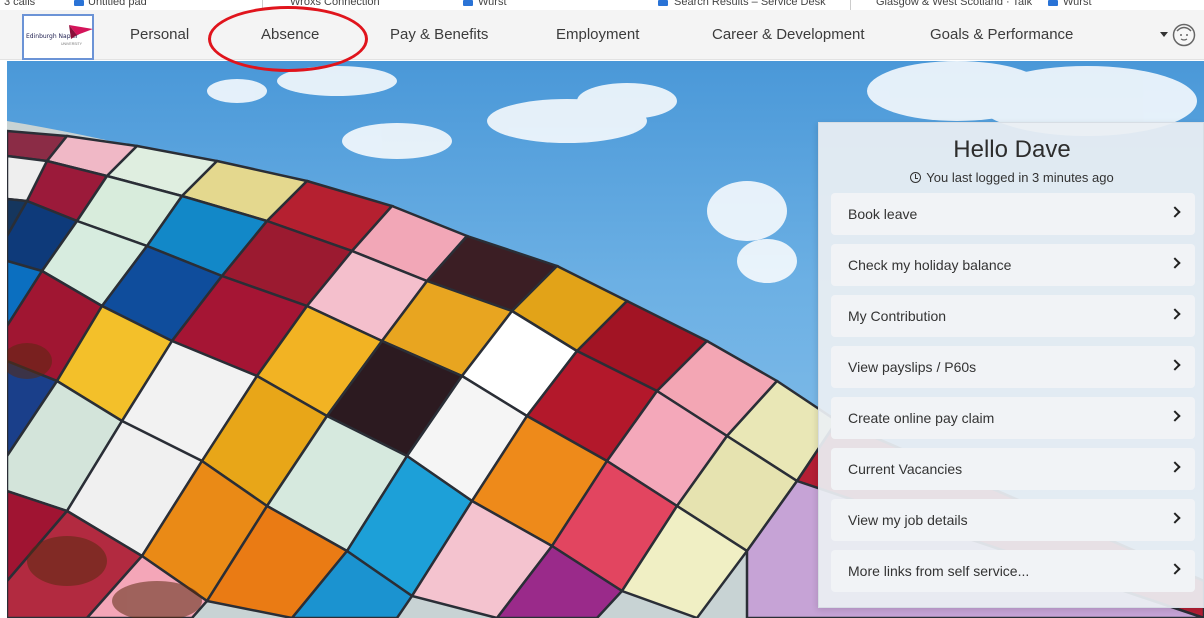 The width and height of the screenshot is (1204, 618). What do you see at coordinates (908, 520) in the screenshot?
I see `quick-link-label: View my job details` at bounding box center [908, 520].